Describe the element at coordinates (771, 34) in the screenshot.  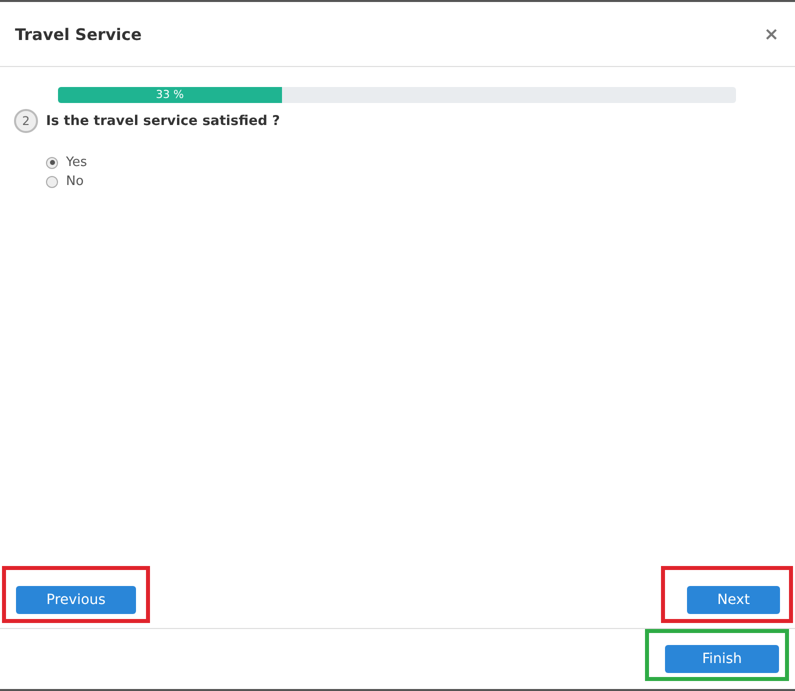
I see `close-icon: ×` at that location.